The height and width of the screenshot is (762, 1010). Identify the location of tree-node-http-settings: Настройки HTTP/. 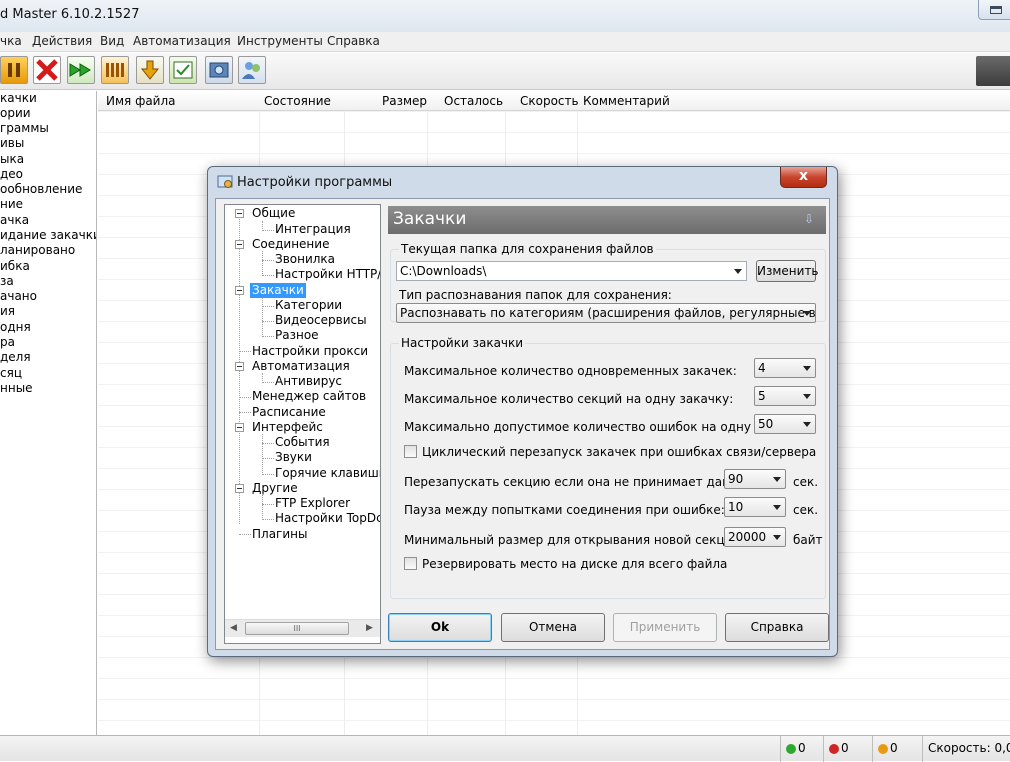
(327, 274).